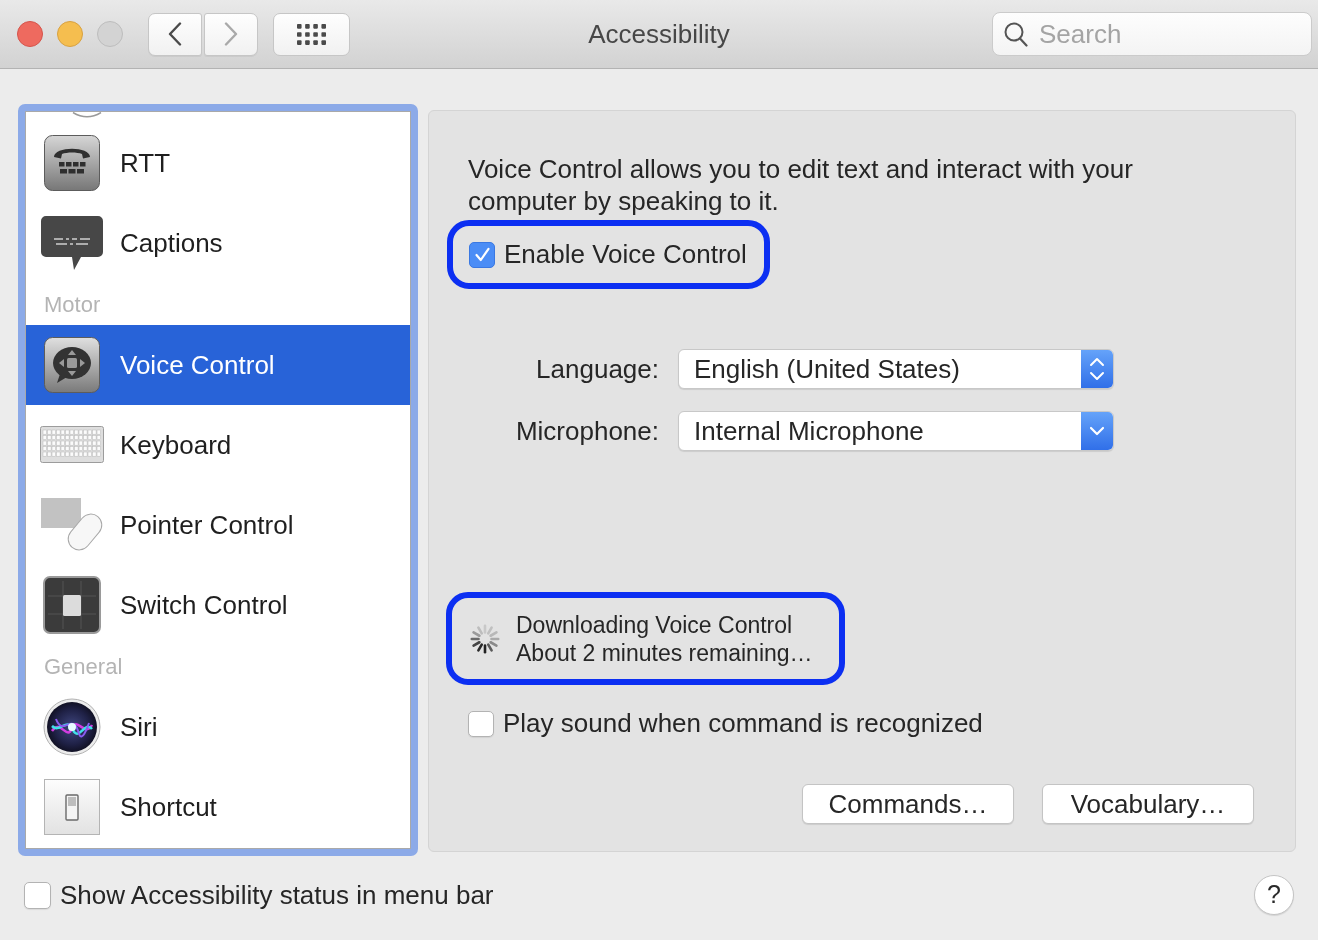 This screenshot has width=1318, height=940. I want to click on search-field: Search, so click(1152, 34).